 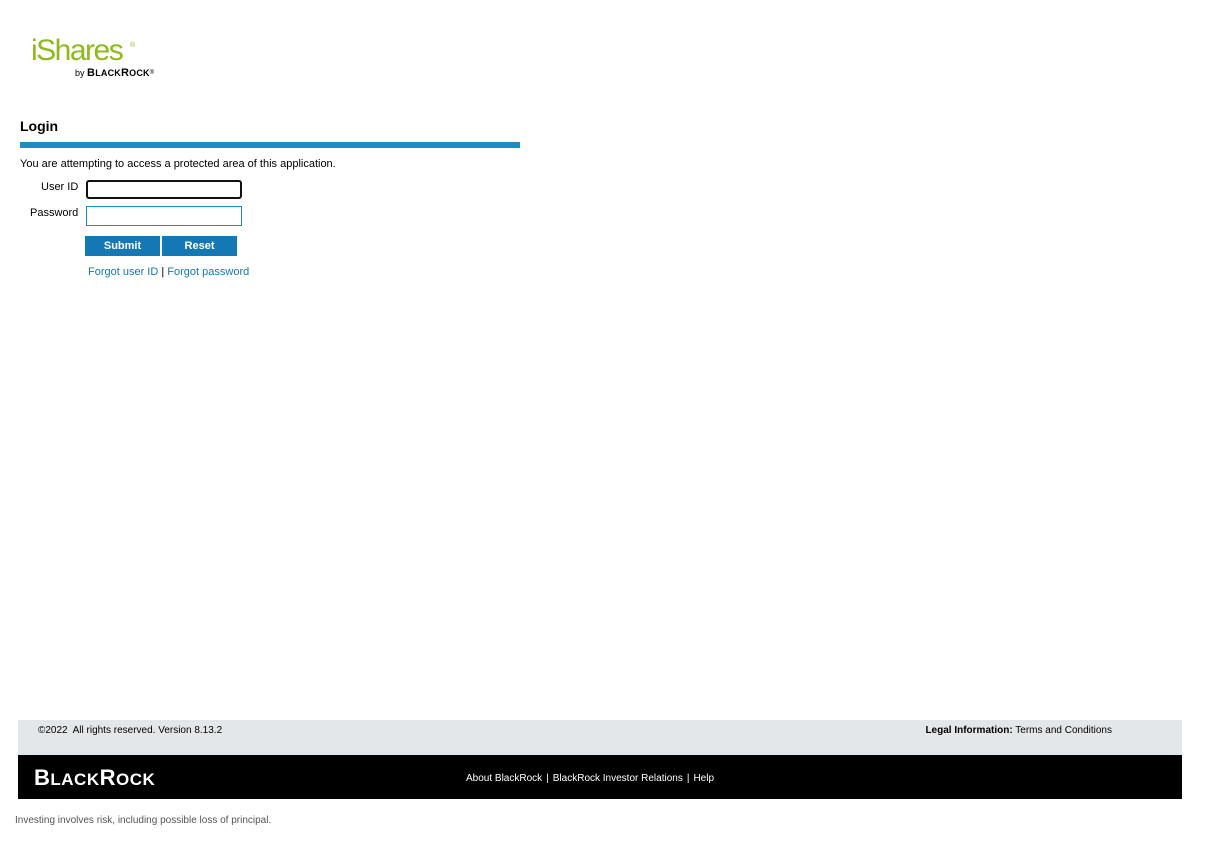 What do you see at coordinates (54, 213) in the screenshot?
I see `password-label: Password` at bounding box center [54, 213].